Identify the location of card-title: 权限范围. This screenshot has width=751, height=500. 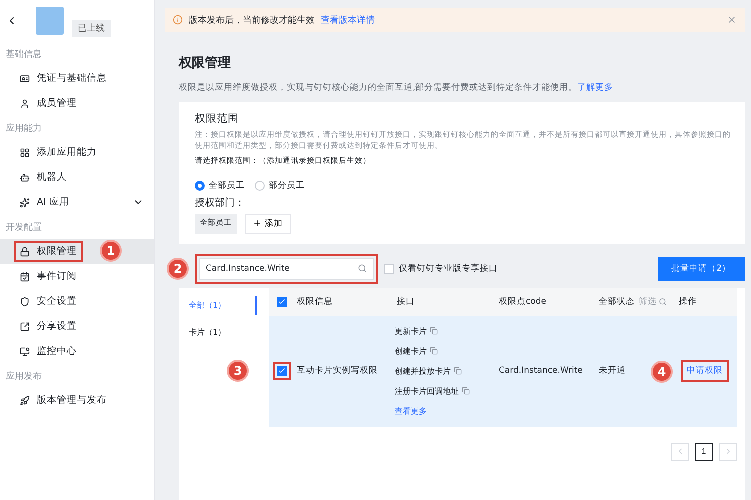
(217, 119).